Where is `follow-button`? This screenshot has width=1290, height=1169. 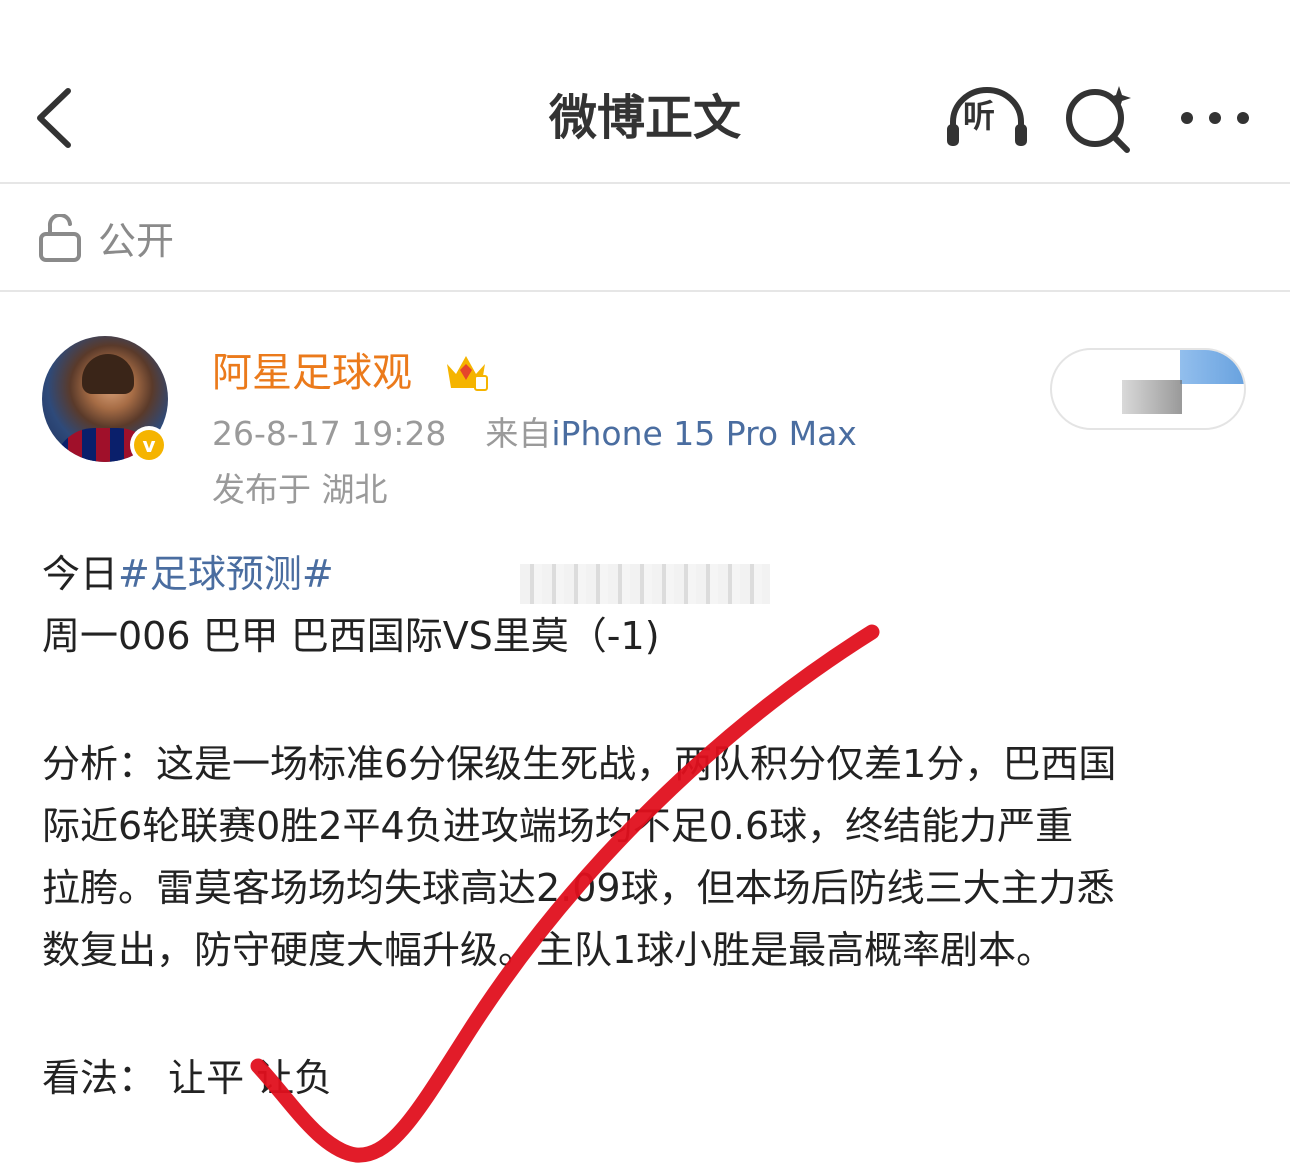
follow-button is located at coordinates (1148, 389).